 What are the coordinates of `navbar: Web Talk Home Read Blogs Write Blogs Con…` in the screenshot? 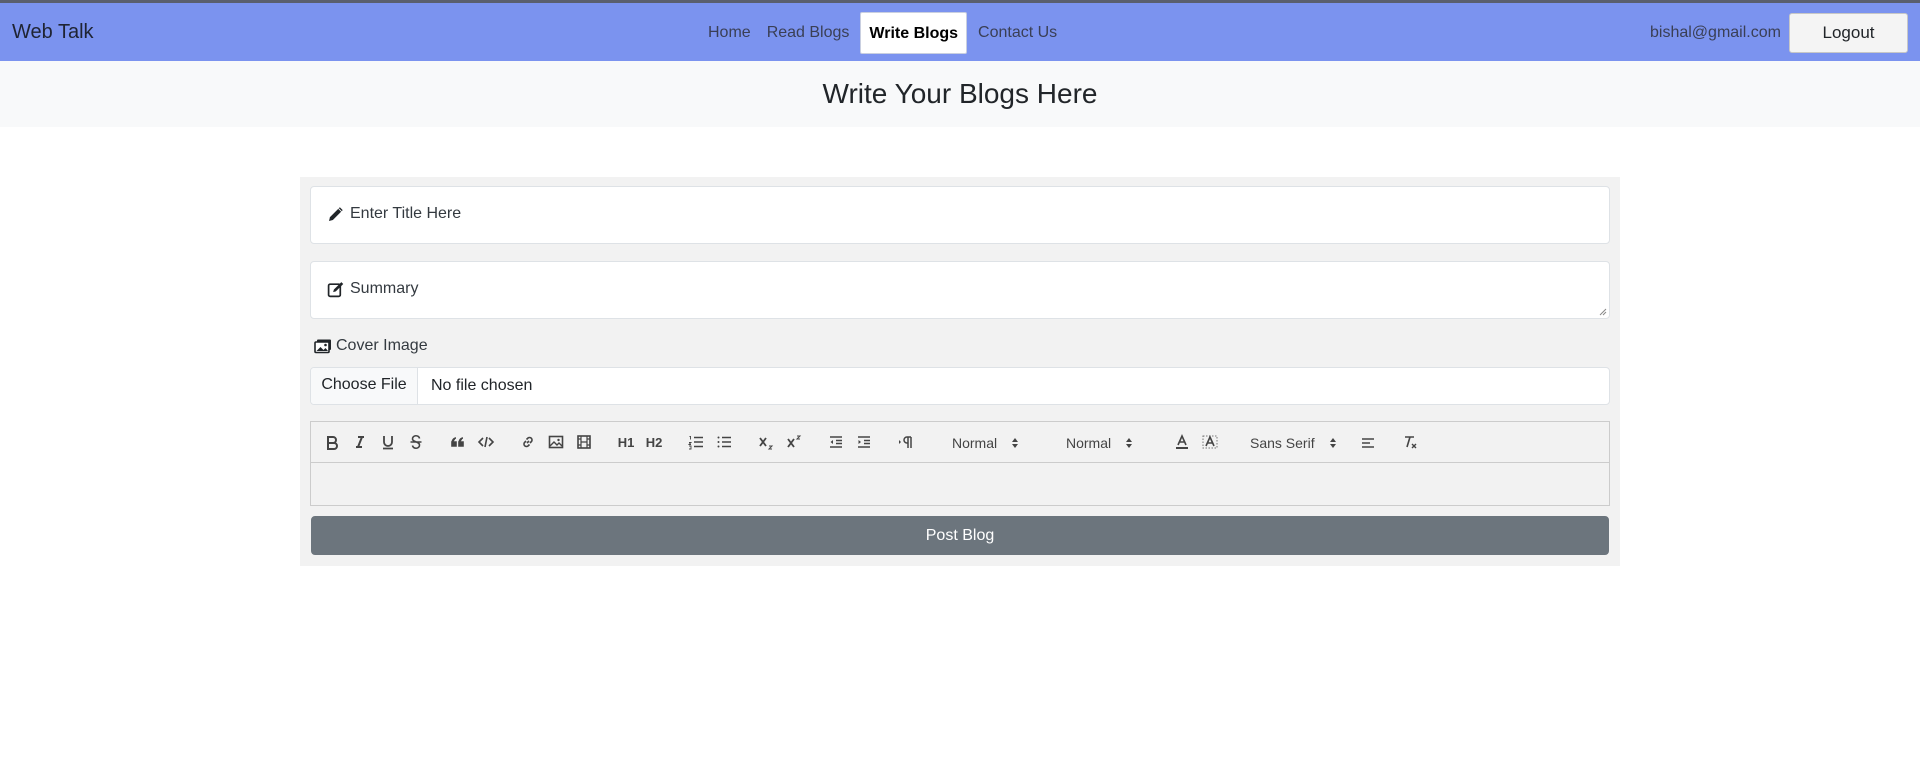 It's located at (960, 30).